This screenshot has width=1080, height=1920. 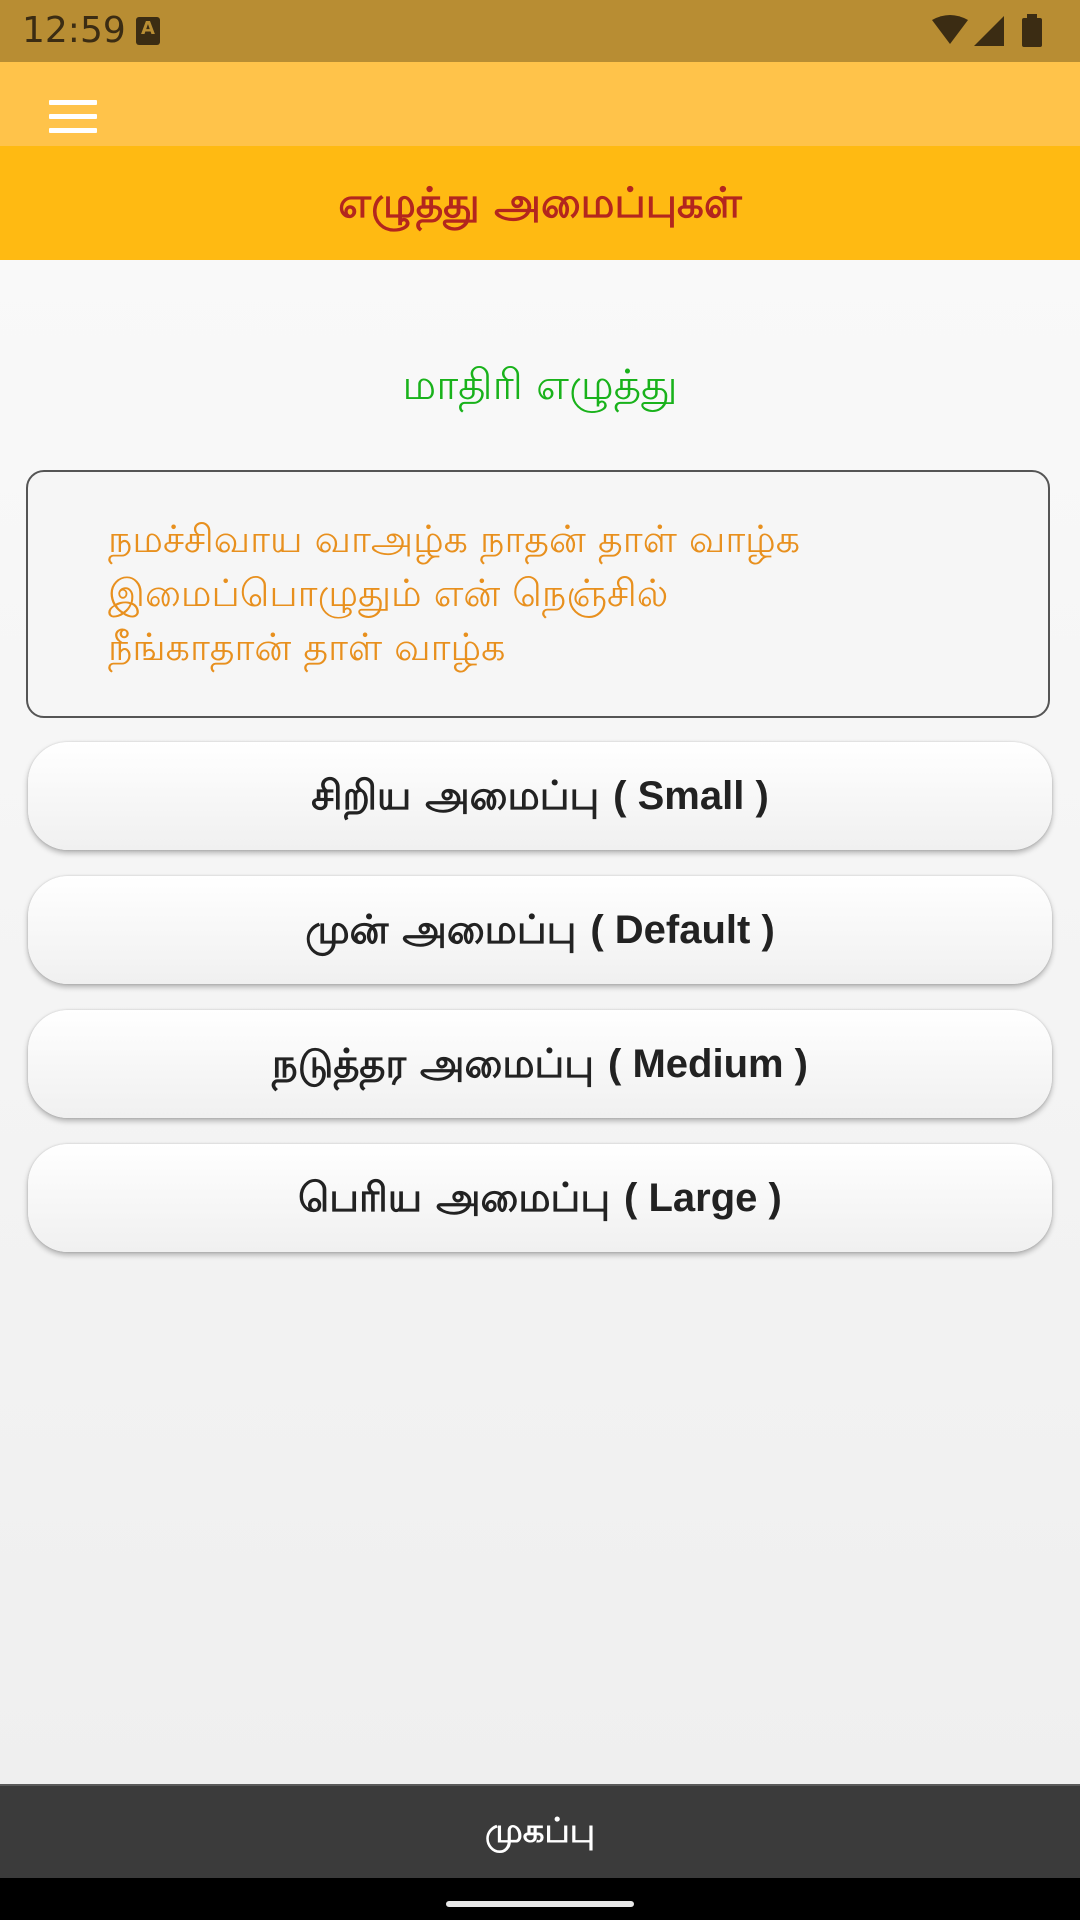 What do you see at coordinates (454, 539) in the screenshot?
I see `sample-line: நமச்சிவாய வாஅழ்க நாதன் தாள் வாழ்க` at bounding box center [454, 539].